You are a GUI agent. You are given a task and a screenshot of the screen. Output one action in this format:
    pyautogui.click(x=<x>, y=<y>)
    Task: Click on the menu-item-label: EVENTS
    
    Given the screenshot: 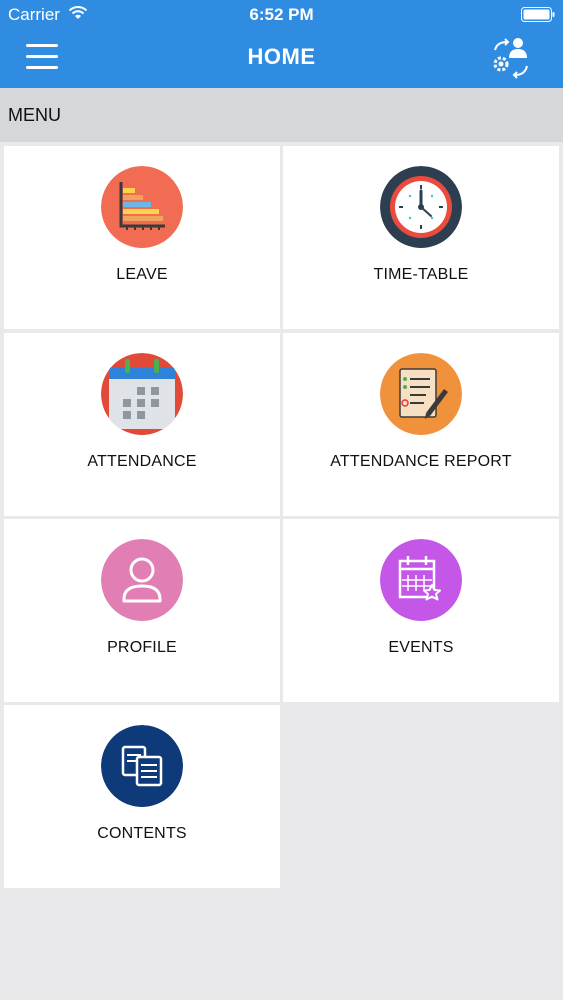 What is the action you would take?
    pyautogui.click(x=421, y=647)
    